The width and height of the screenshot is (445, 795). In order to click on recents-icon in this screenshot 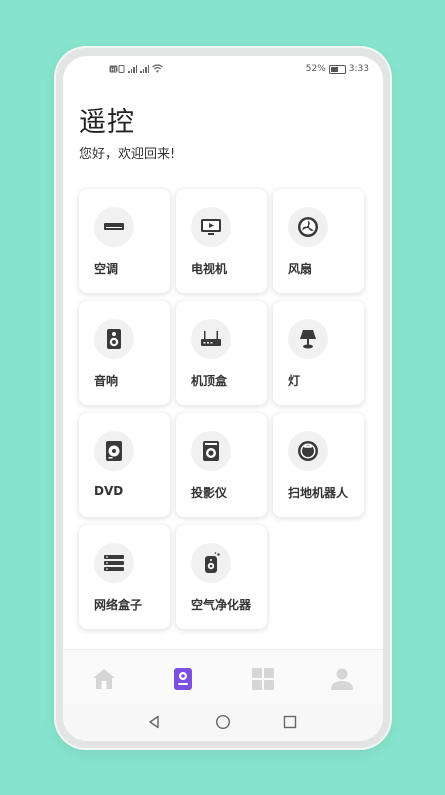, I will do `click(290, 722)`.